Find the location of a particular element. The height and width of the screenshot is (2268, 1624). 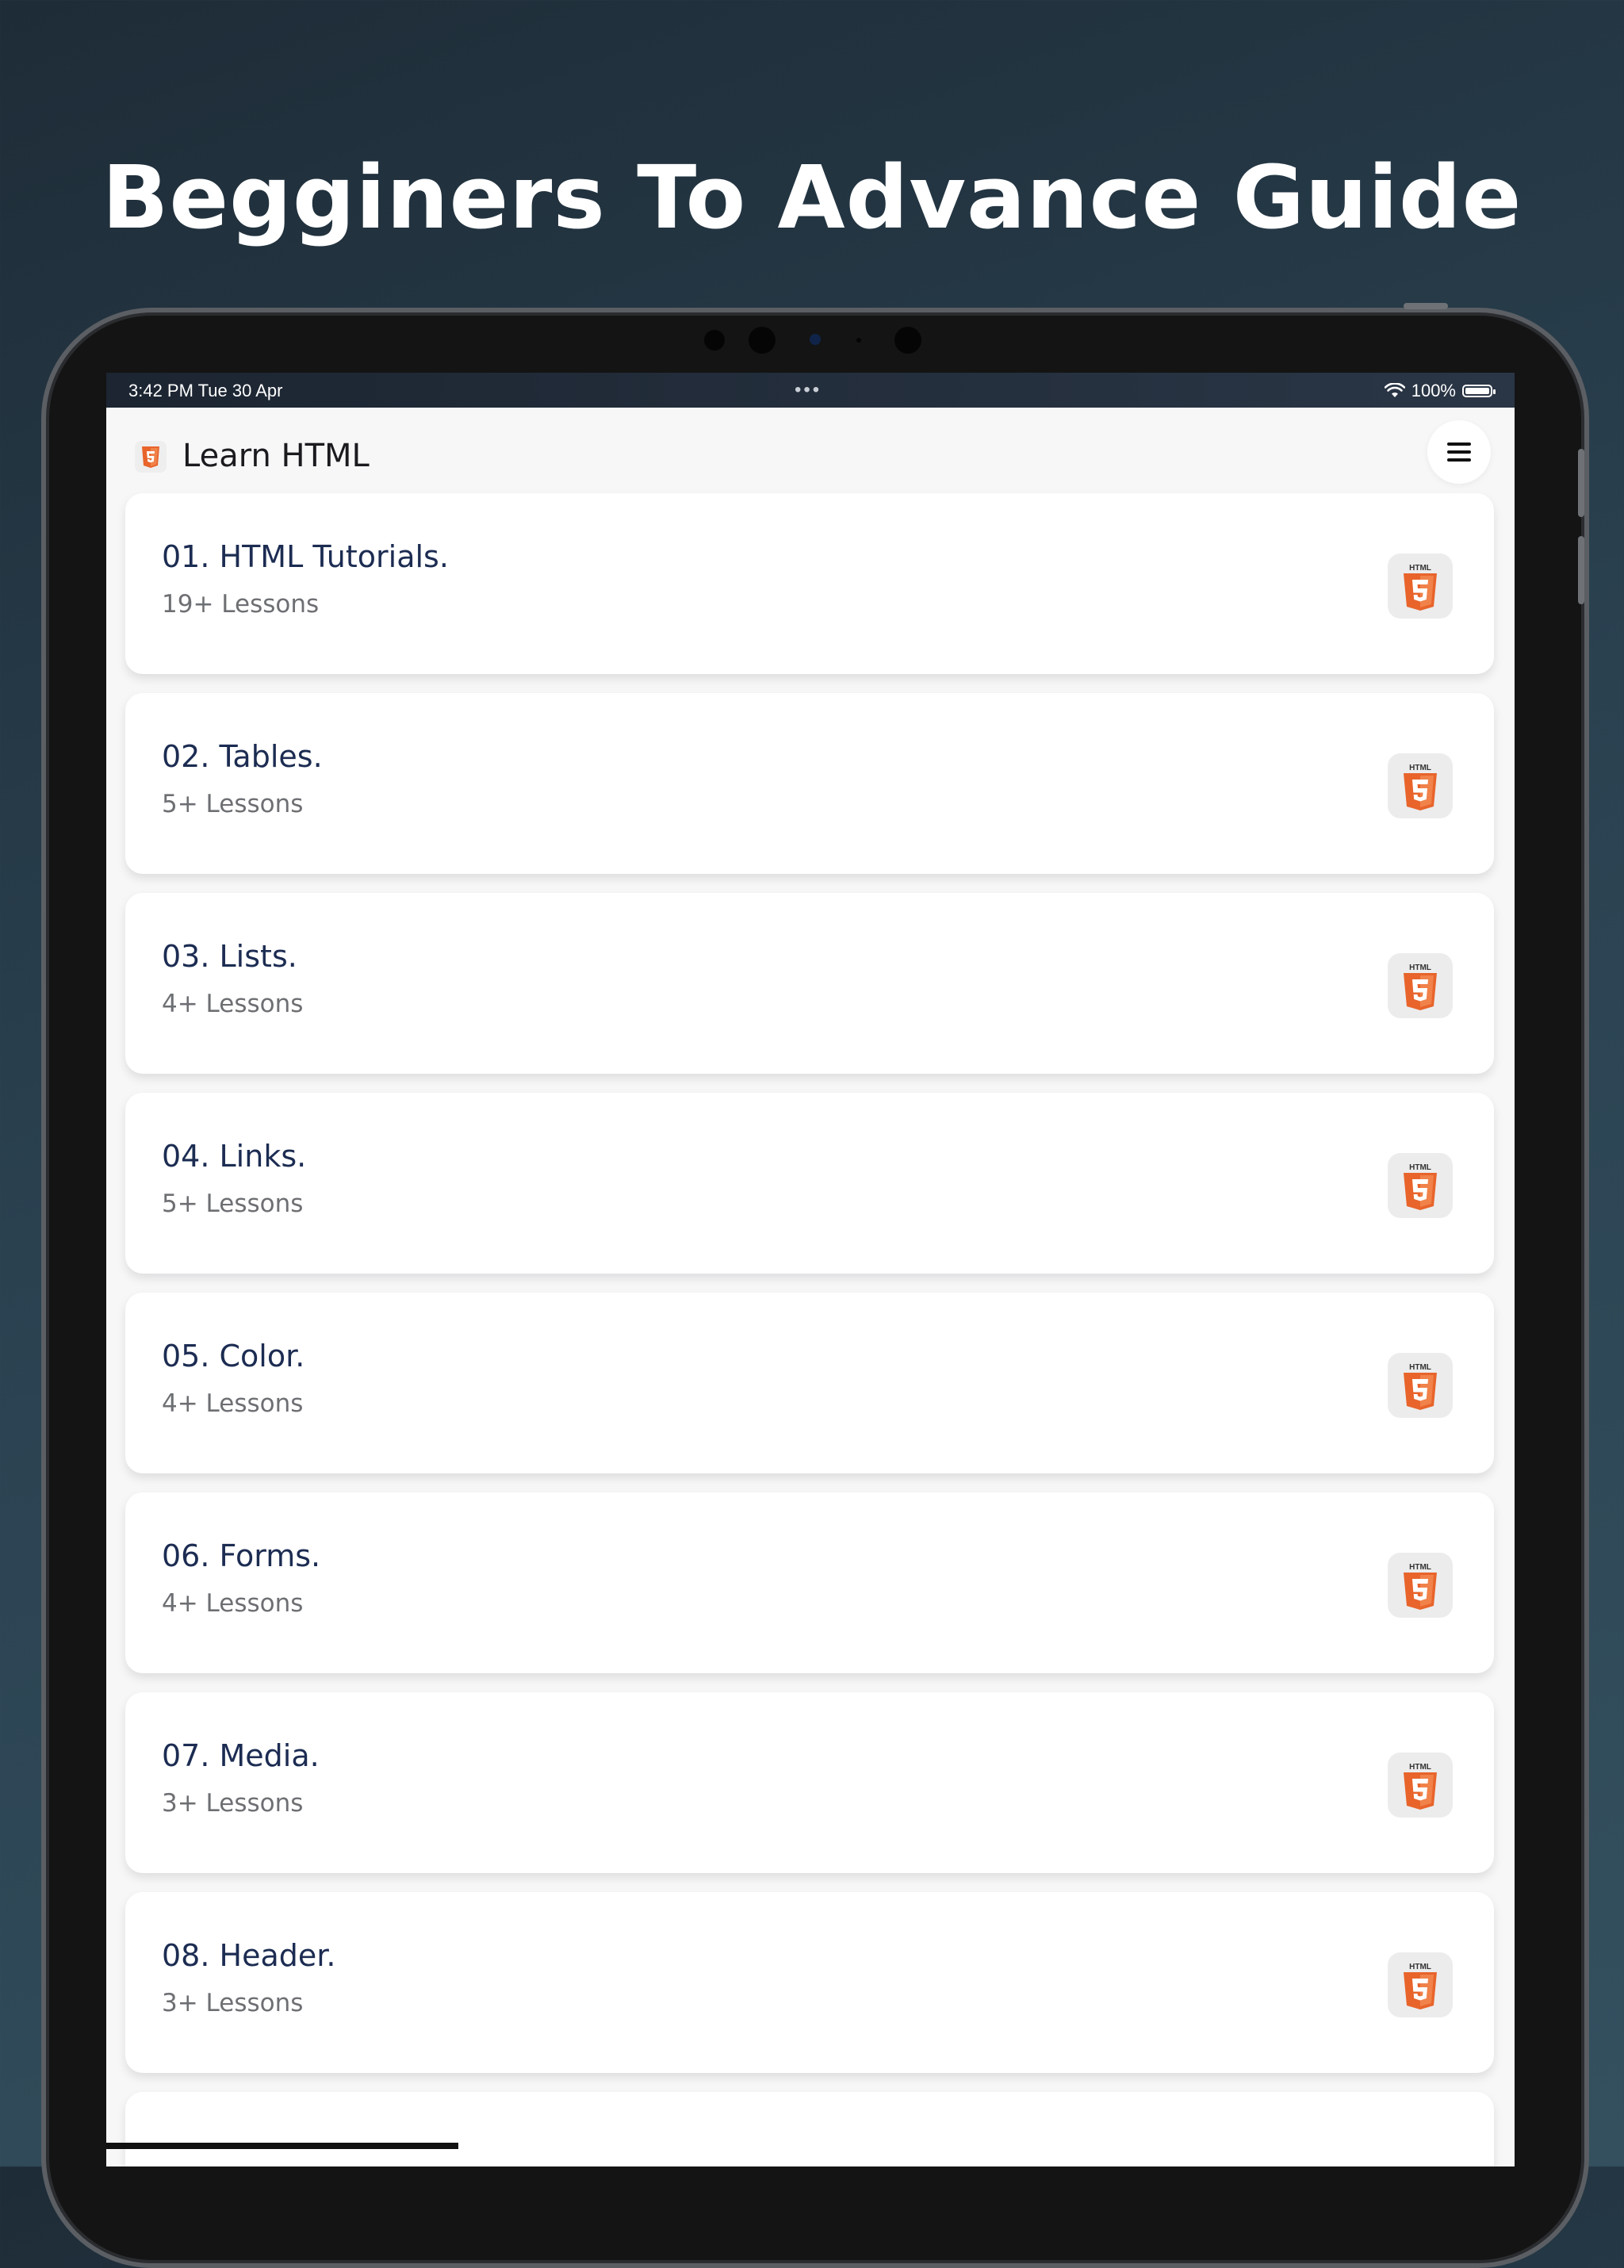

battery-icon is located at coordinates (1479, 391).